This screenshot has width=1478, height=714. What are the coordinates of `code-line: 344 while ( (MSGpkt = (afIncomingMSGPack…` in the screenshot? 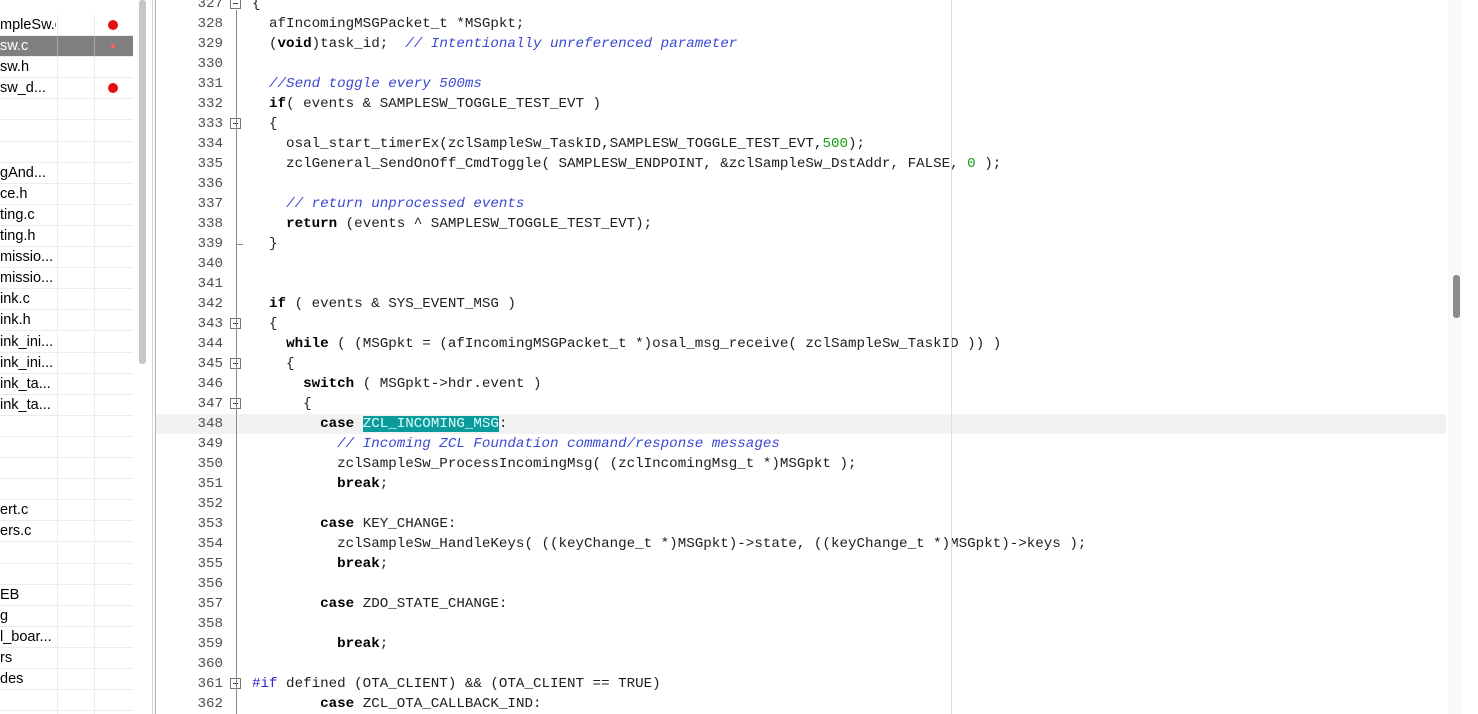 It's located at (801, 344).